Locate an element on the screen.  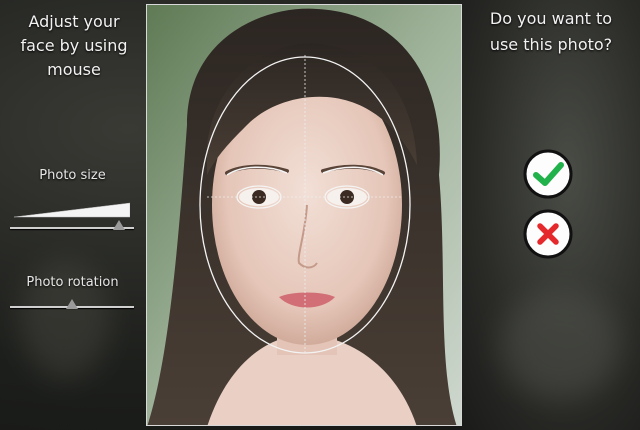
confirm-button is located at coordinates (548, 174).